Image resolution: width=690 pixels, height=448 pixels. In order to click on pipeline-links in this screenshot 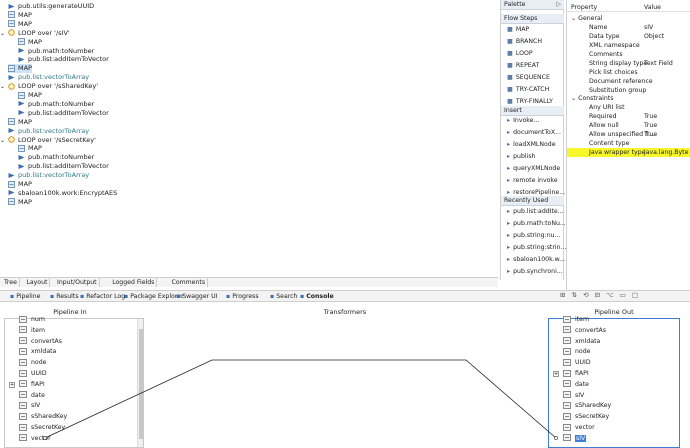, I will do `click(300, 399)`.